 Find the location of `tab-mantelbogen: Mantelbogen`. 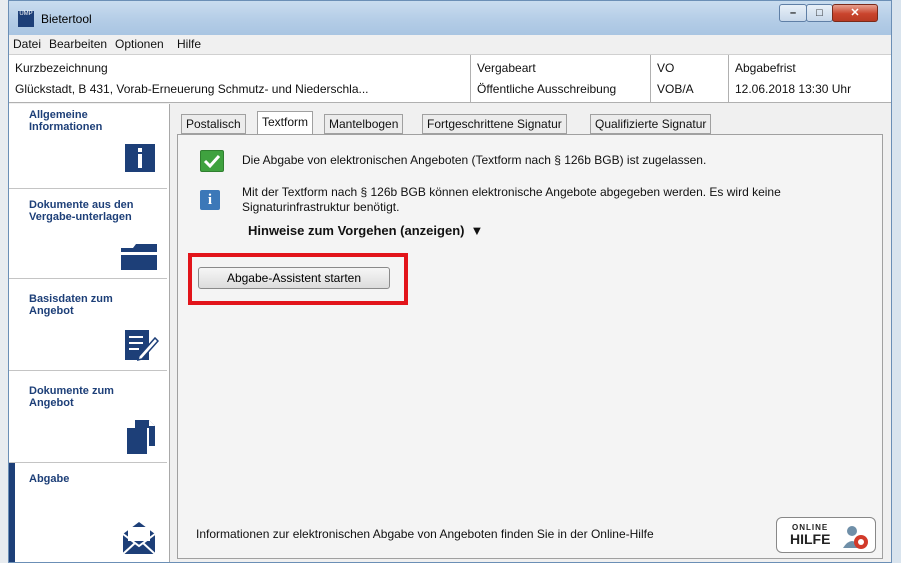

tab-mantelbogen: Mantelbogen is located at coordinates (364, 124).